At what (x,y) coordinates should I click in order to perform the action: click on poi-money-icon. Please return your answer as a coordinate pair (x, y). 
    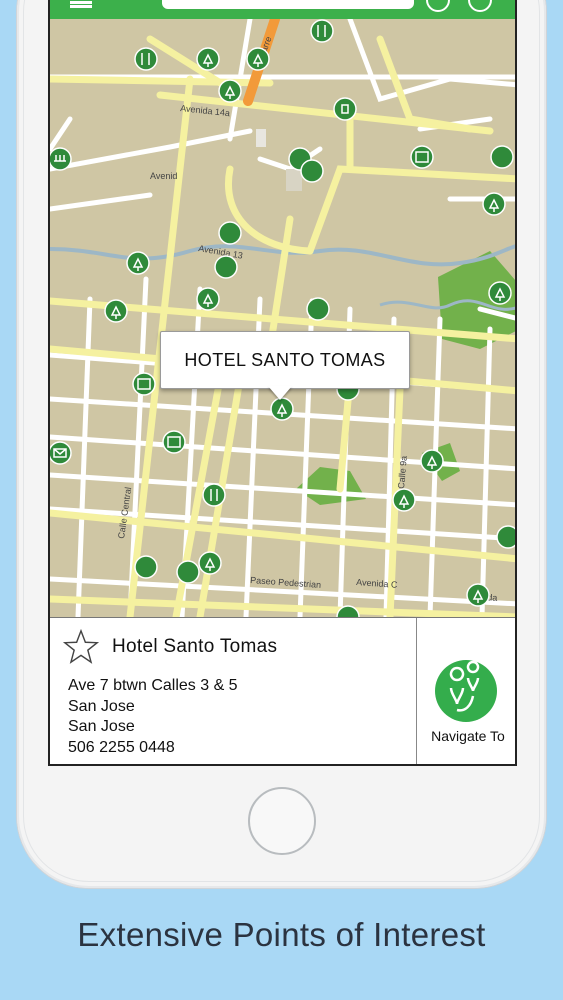
    Looking at the image, I should click on (345, 109).